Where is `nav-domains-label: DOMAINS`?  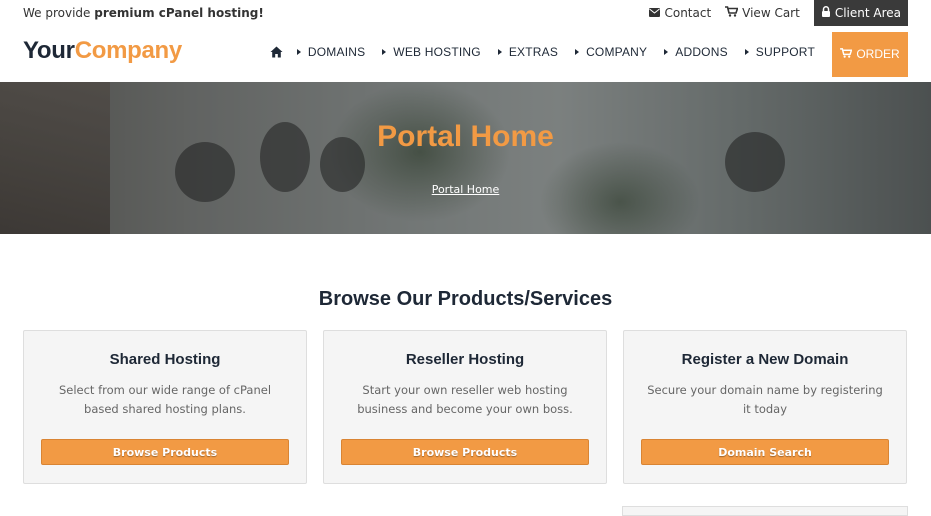
nav-domains-label: DOMAINS is located at coordinates (336, 52).